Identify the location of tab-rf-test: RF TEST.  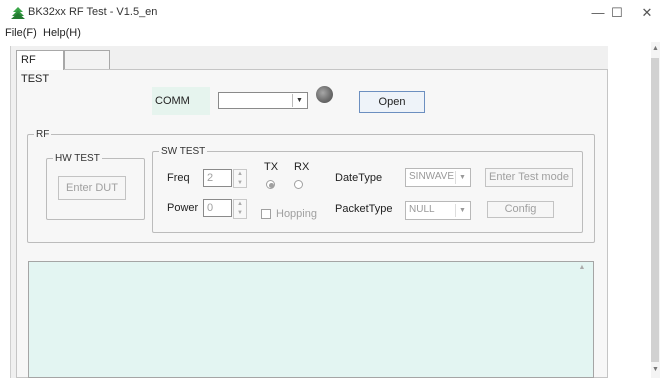
(40, 67).